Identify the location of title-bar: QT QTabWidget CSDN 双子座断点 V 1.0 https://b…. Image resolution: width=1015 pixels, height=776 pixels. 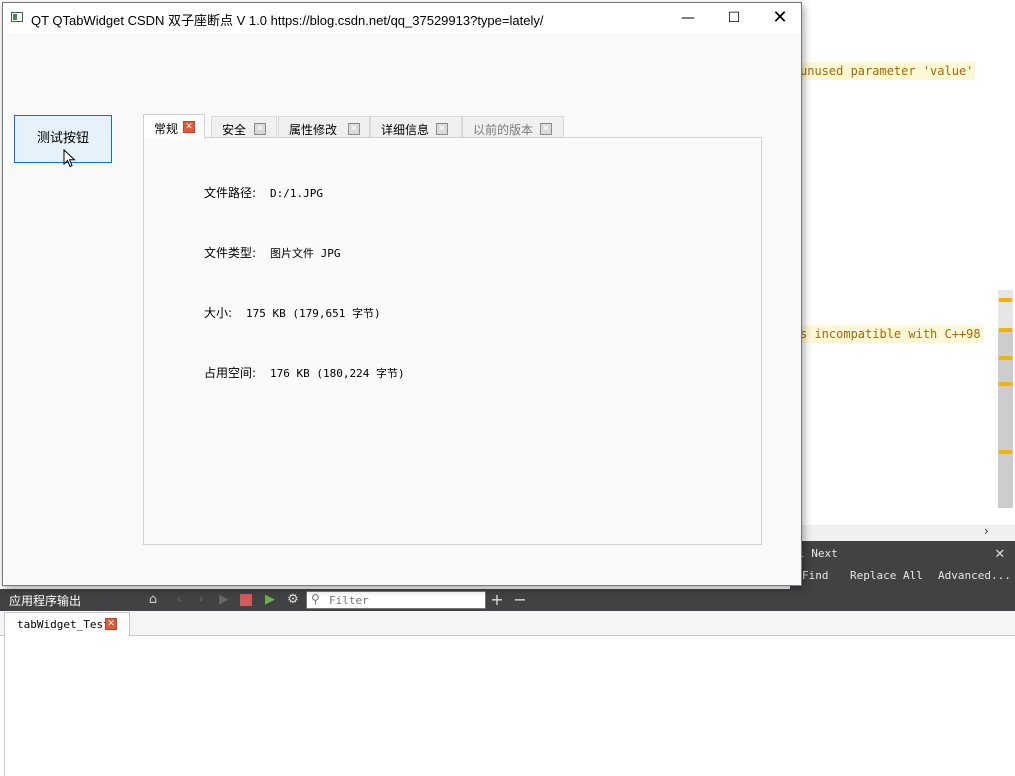
(402, 18).